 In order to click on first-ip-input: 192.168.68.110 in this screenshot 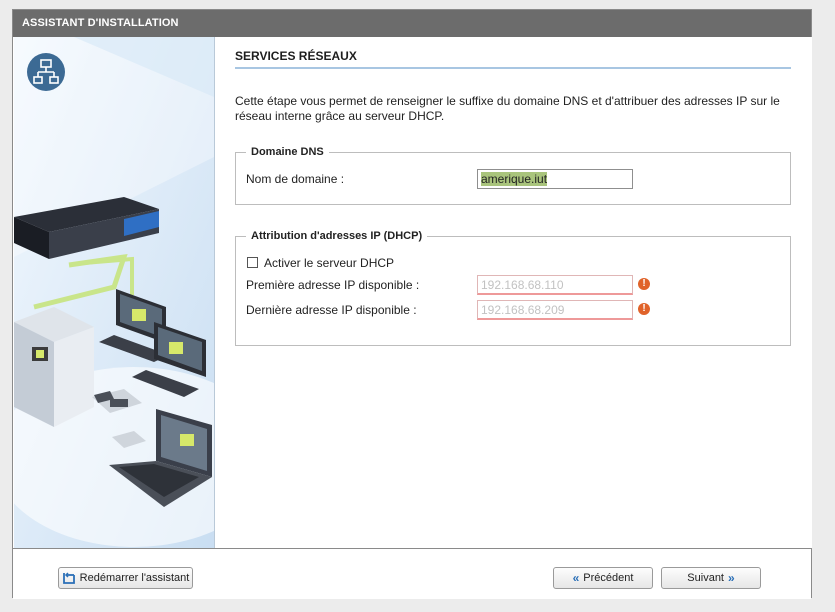, I will do `click(555, 285)`.